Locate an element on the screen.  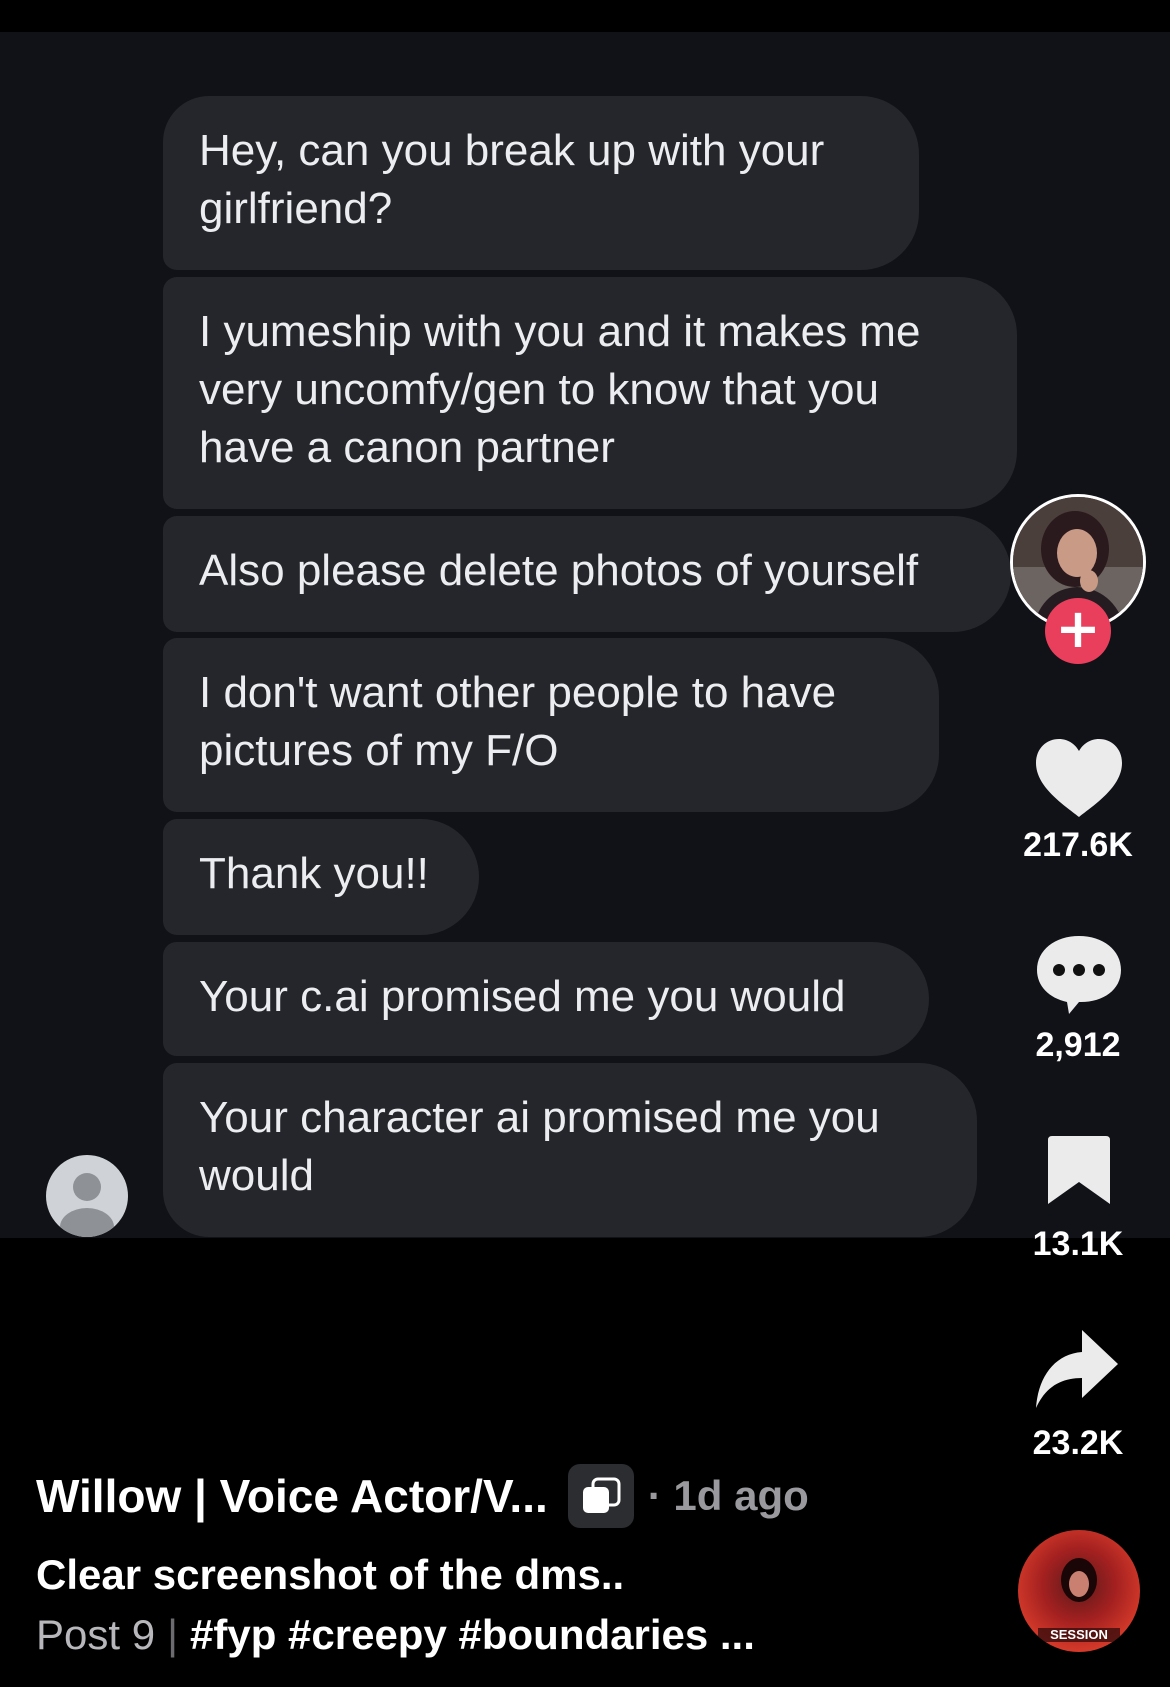
sender-avatar-placeholder is located at coordinates (87, 1196).